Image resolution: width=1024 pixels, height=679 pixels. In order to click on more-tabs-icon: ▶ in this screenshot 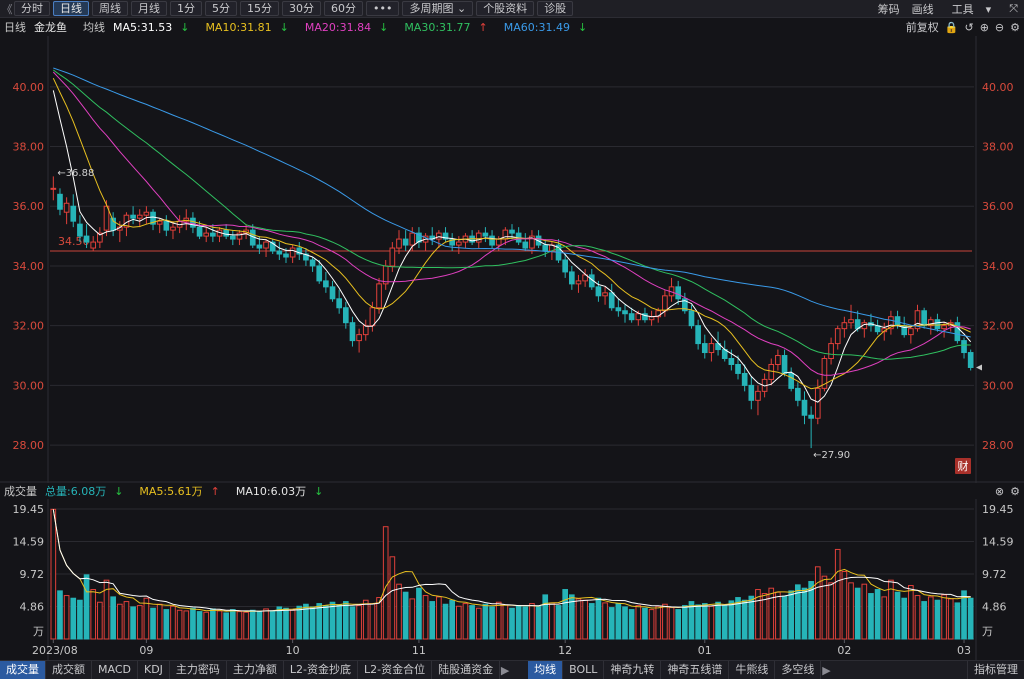, I will do `click(505, 670)`.